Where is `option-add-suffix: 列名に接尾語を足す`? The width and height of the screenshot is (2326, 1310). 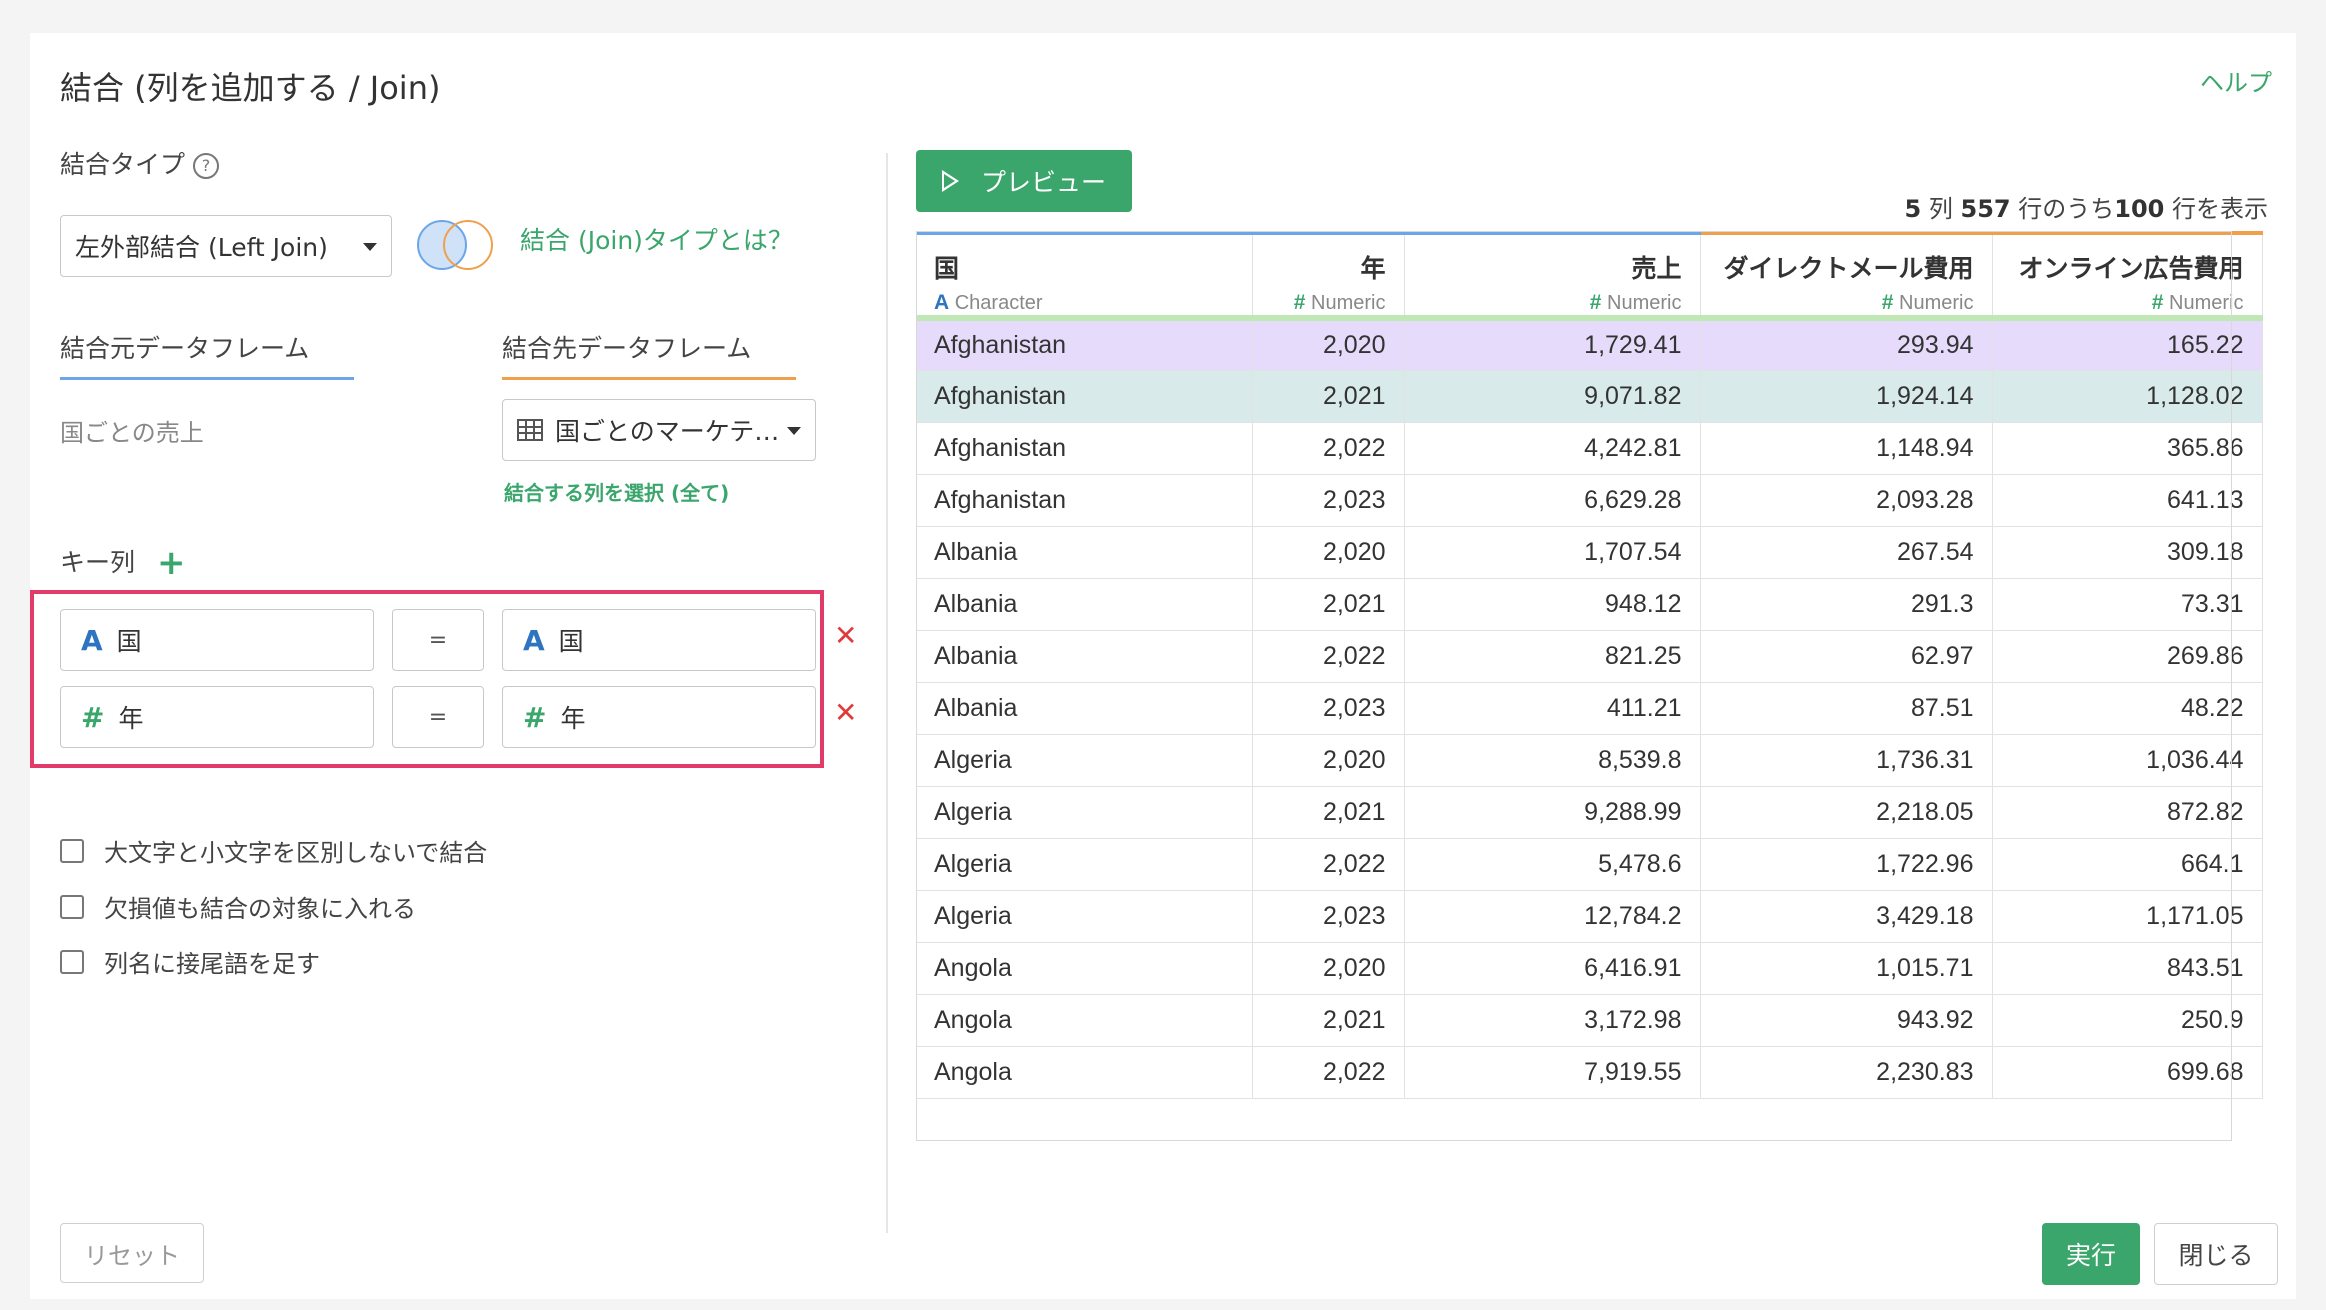
option-add-suffix: 列名に接尾語を足す is located at coordinates (190, 961).